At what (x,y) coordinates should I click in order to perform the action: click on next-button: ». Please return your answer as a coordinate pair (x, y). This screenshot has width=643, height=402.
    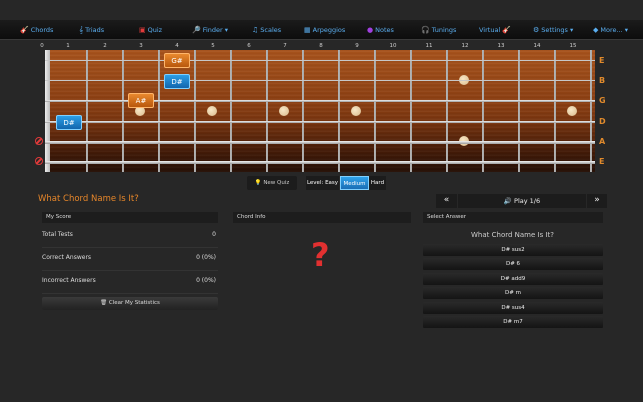
    Looking at the image, I should click on (597, 201).